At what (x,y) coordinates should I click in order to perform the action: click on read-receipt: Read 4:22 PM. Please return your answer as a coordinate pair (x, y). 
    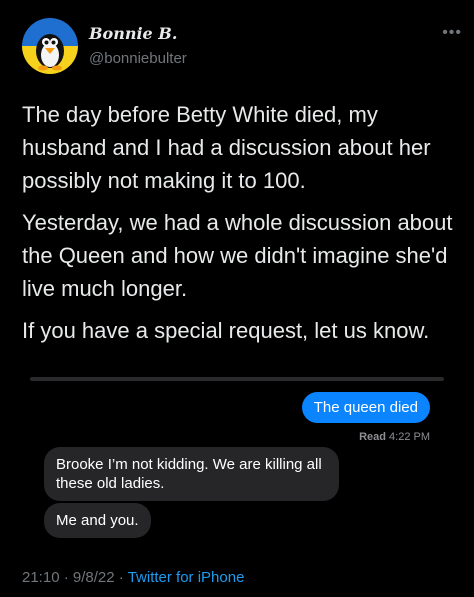
    Looking at the image, I should click on (394, 437).